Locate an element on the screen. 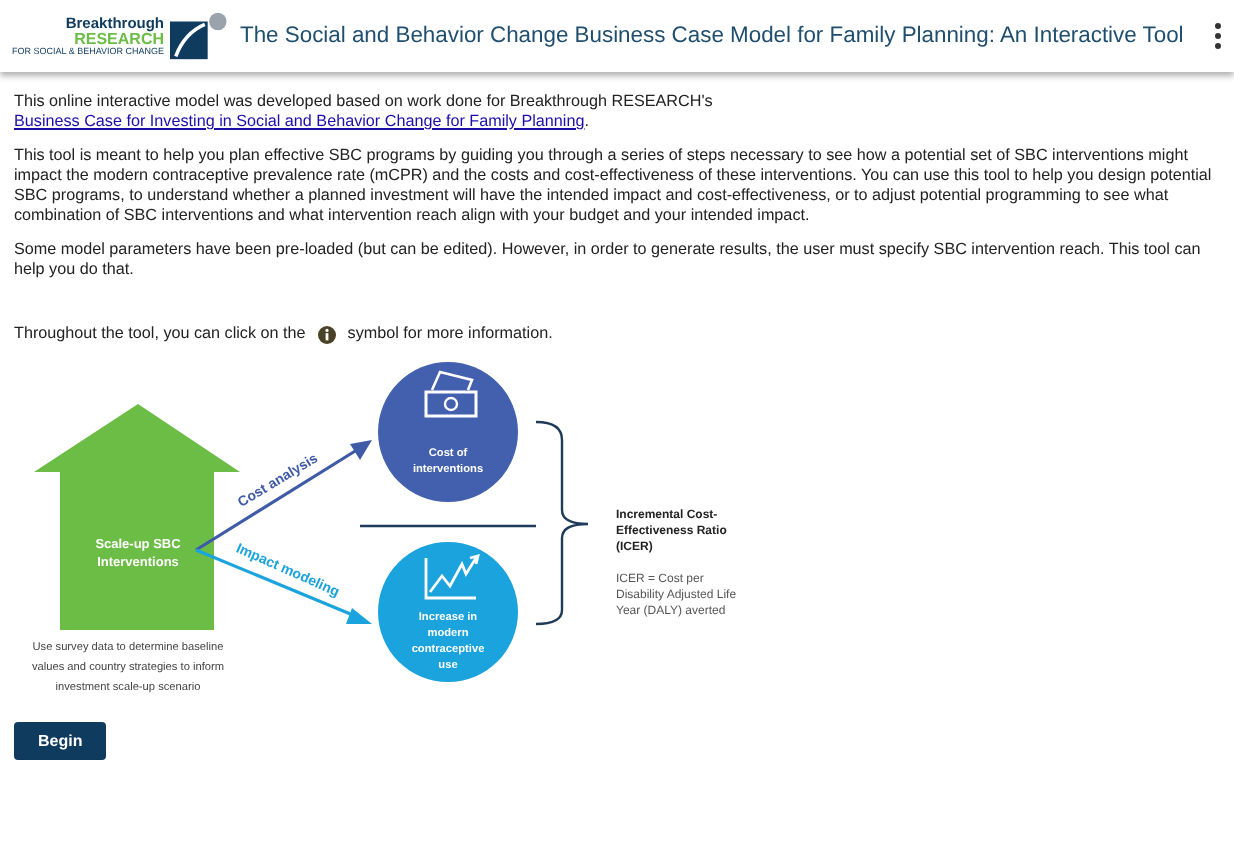 The image size is (1234, 850). body-paragraph: This tool is meant to help you plan effective SBC programs by guiding you through a series of steps necessary to see how a potential set of SBC interventions might impact the modern contraceptive prevalence rate (mCPR) and the costs and cost-effectiveness of these interventions. You can use this tool to help you design potential SBC programs, to understand whether a planned investment will have the intended impact and cost-effectiveness, or to adjust potential programming to see what combination of SBC interventions and what intervention reach align with your budget and your intended impact. is located at coordinates (614, 186).